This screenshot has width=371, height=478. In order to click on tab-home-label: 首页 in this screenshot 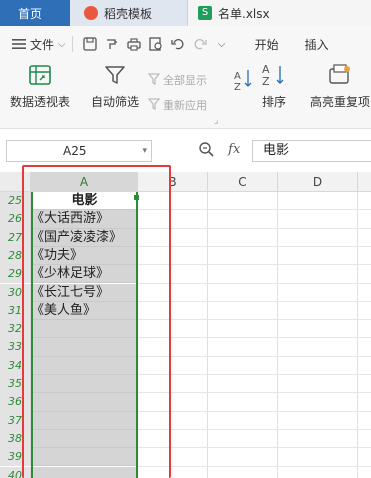, I will do `click(30, 13)`.